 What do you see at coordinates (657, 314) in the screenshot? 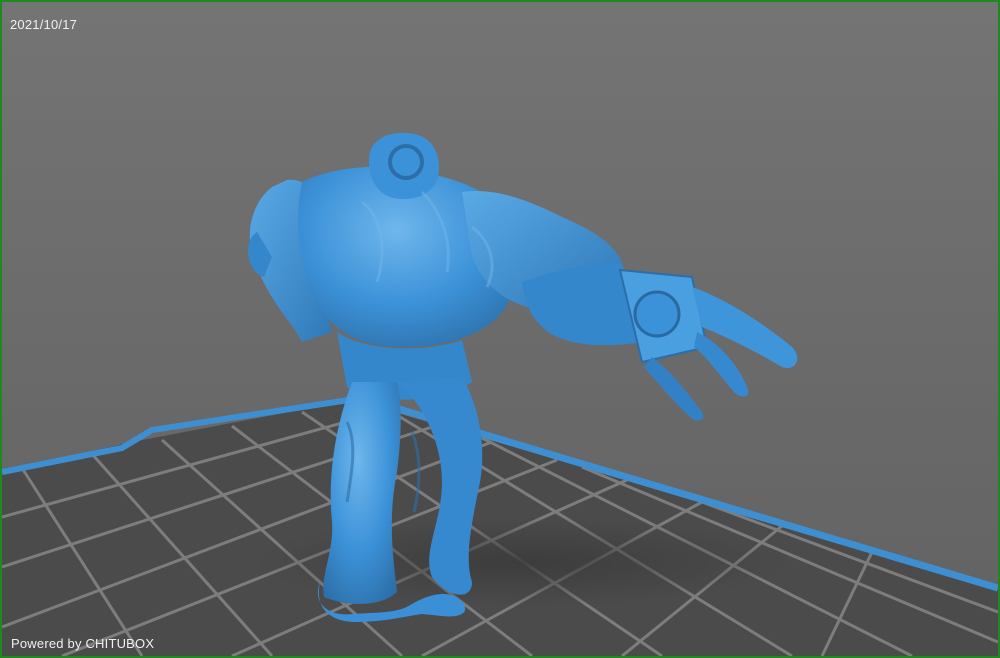
I see `model-claw-emblem` at bounding box center [657, 314].